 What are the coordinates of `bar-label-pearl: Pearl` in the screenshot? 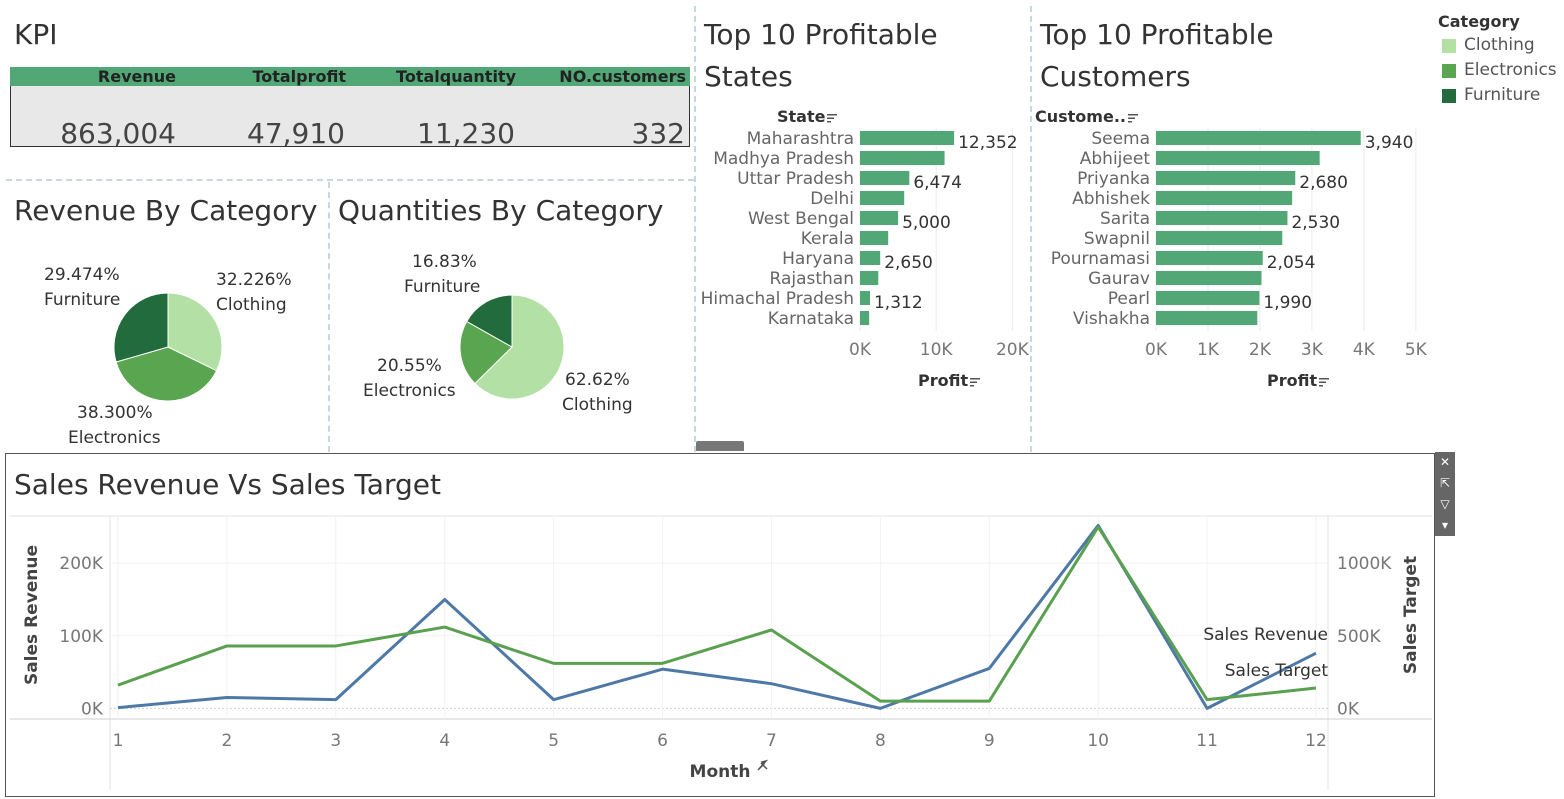 It's located at (1129, 299).